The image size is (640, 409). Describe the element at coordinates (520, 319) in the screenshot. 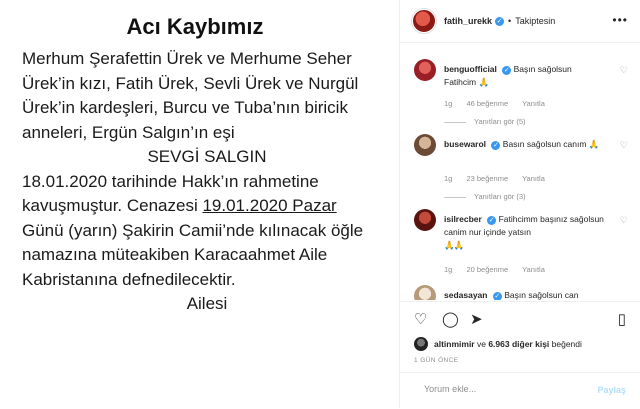

I see `post-actions: ♡ ◯ ➤ ▯` at that location.